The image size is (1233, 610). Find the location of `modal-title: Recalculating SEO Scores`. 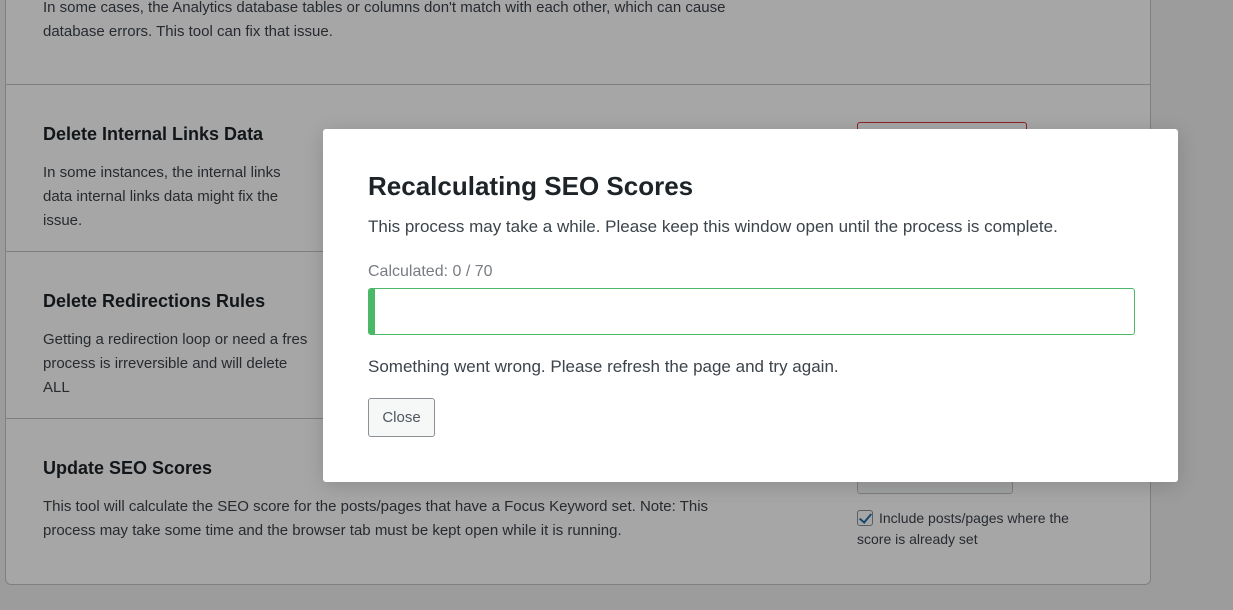

modal-title: Recalculating SEO Scores is located at coordinates (531, 186).